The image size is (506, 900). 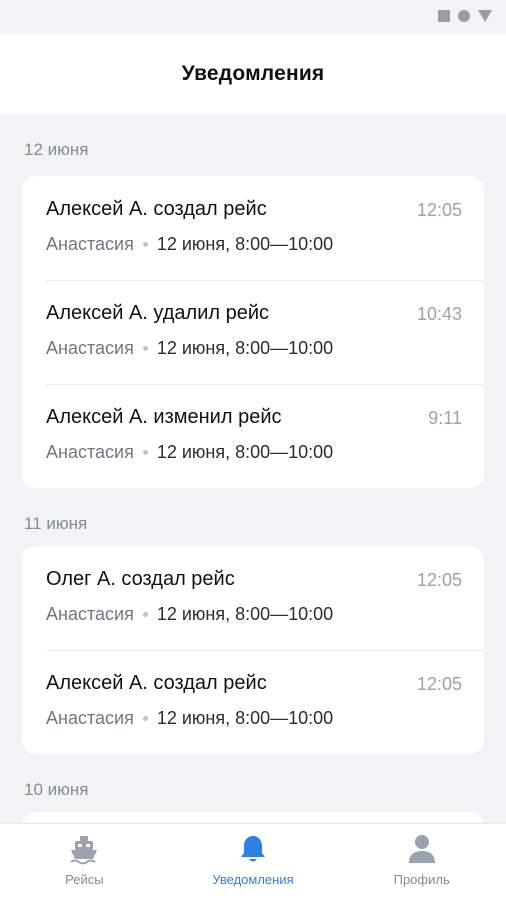 I want to click on record-circle-icon, so click(x=464, y=16).